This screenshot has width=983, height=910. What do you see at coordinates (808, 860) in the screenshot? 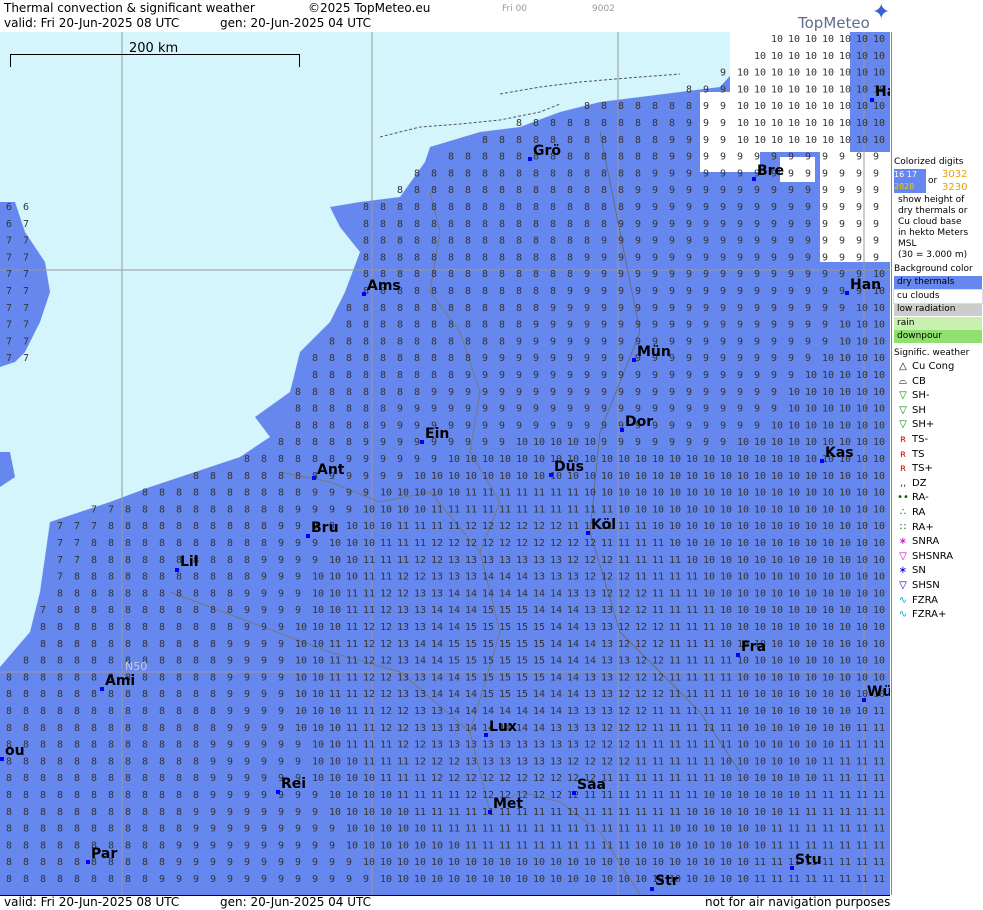
I see `city-label: Stu` at bounding box center [808, 860].